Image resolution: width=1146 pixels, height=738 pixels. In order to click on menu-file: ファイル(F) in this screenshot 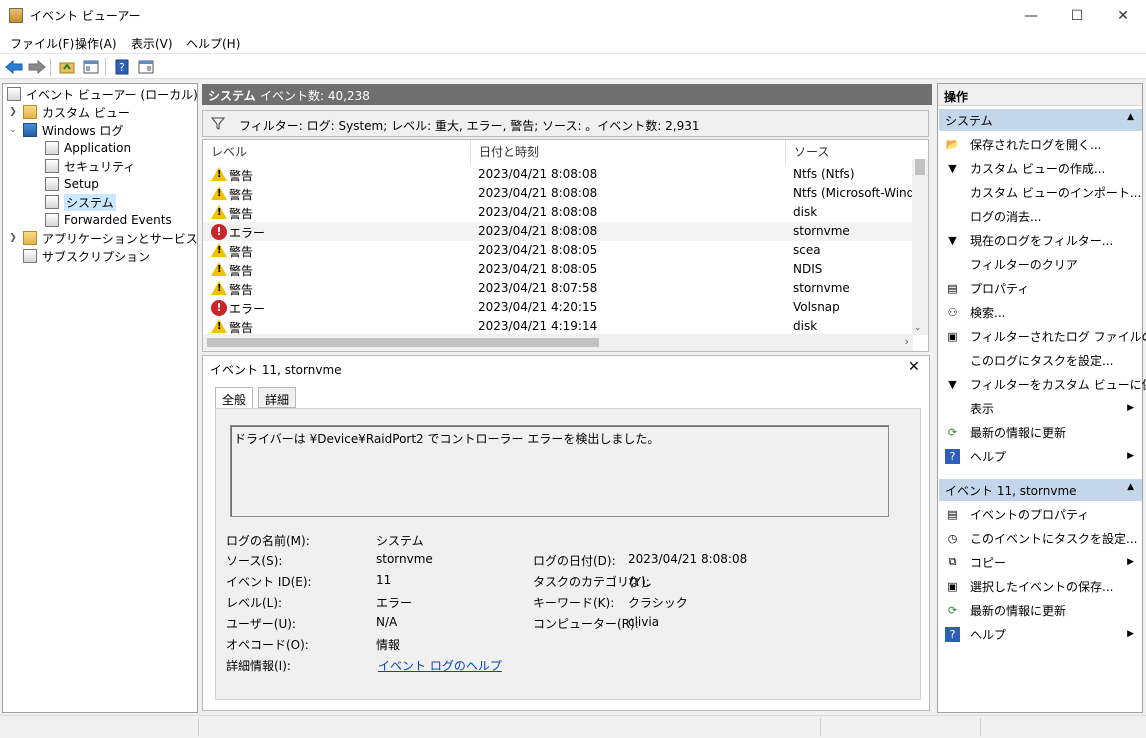, I will do `click(42, 43)`.